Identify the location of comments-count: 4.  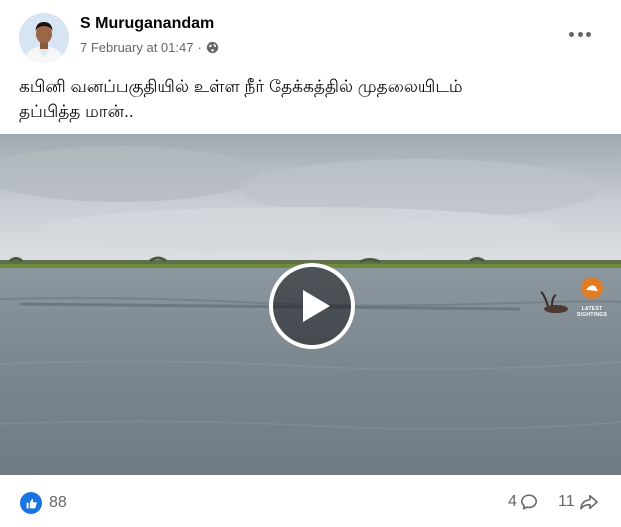
(512, 501).